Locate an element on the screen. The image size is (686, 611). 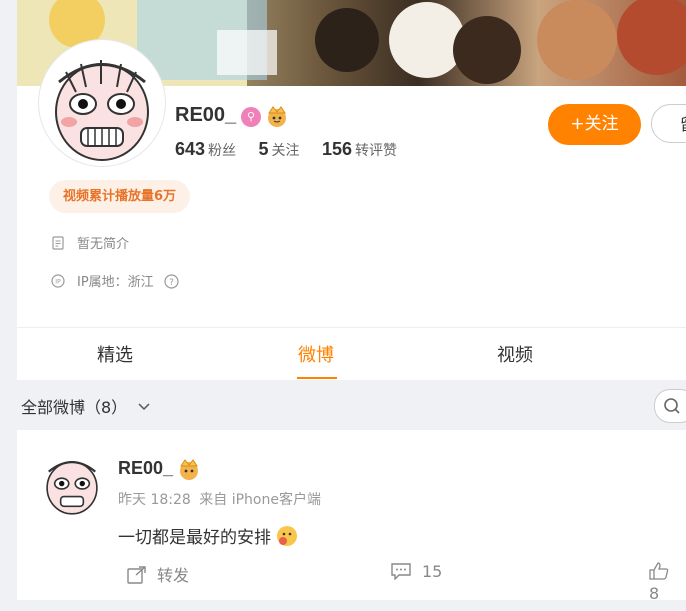
thinking-emoji-icon is located at coordinates (287, 538).